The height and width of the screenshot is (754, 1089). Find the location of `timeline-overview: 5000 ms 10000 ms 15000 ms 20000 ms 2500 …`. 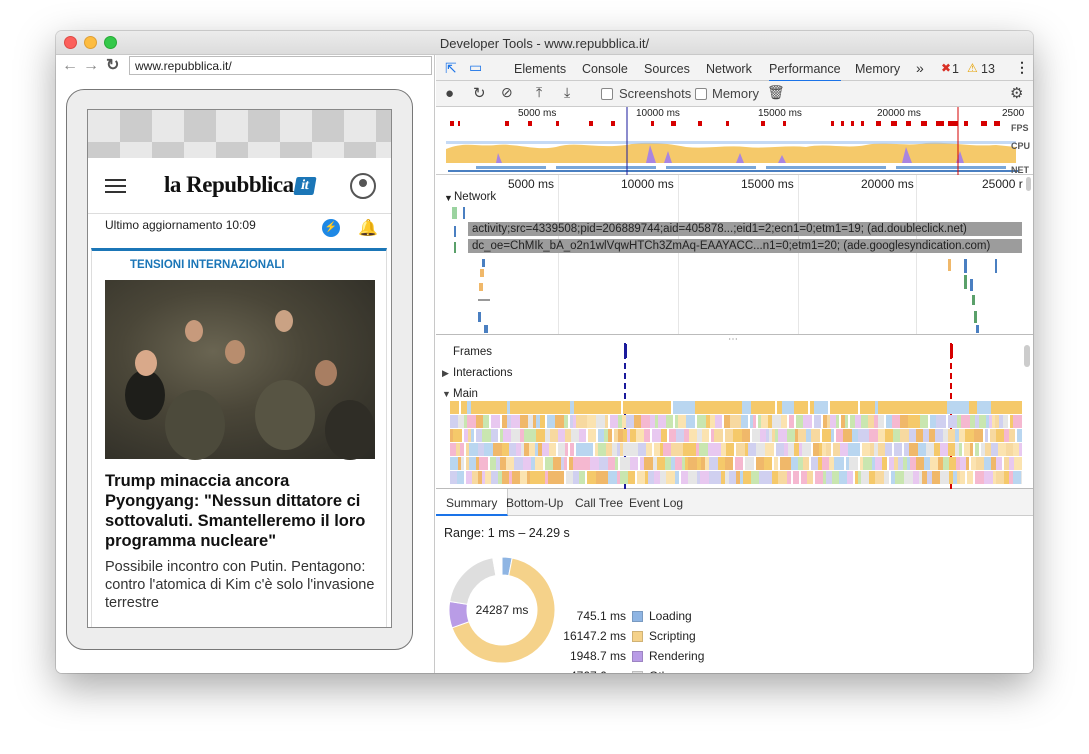

timeline-overview: 5000 ms 10000 ms 15000 ms 20000 ms 2500 … is located at coordinates (734, 141).